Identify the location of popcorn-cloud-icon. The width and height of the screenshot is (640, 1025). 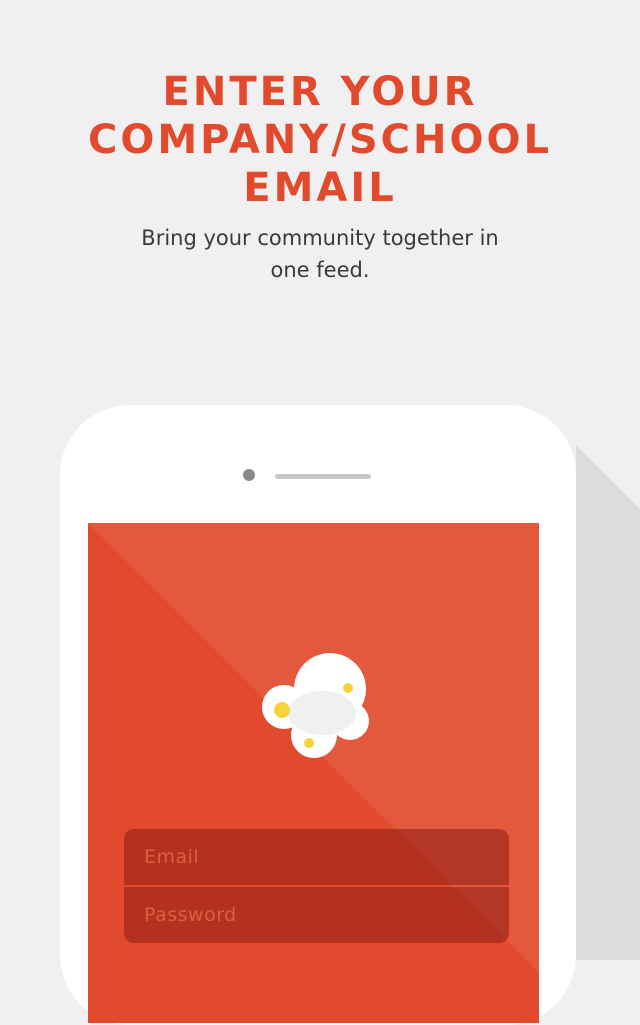
(315, 705).